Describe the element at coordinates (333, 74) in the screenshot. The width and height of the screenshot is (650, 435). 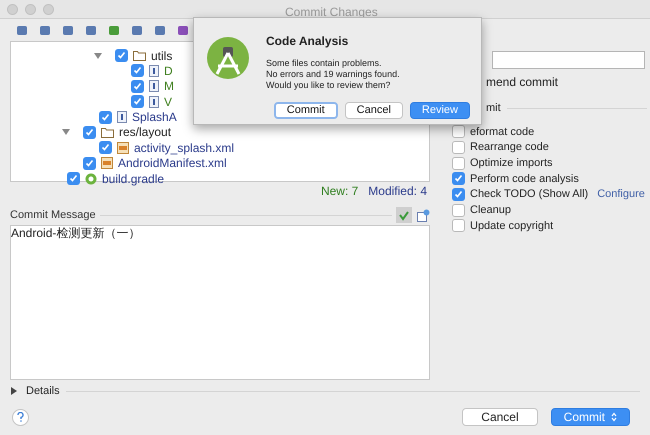
I see `dialog-message: Some files contain problems. No errors and 19 warnings found. Would you like to review them?` at that location.